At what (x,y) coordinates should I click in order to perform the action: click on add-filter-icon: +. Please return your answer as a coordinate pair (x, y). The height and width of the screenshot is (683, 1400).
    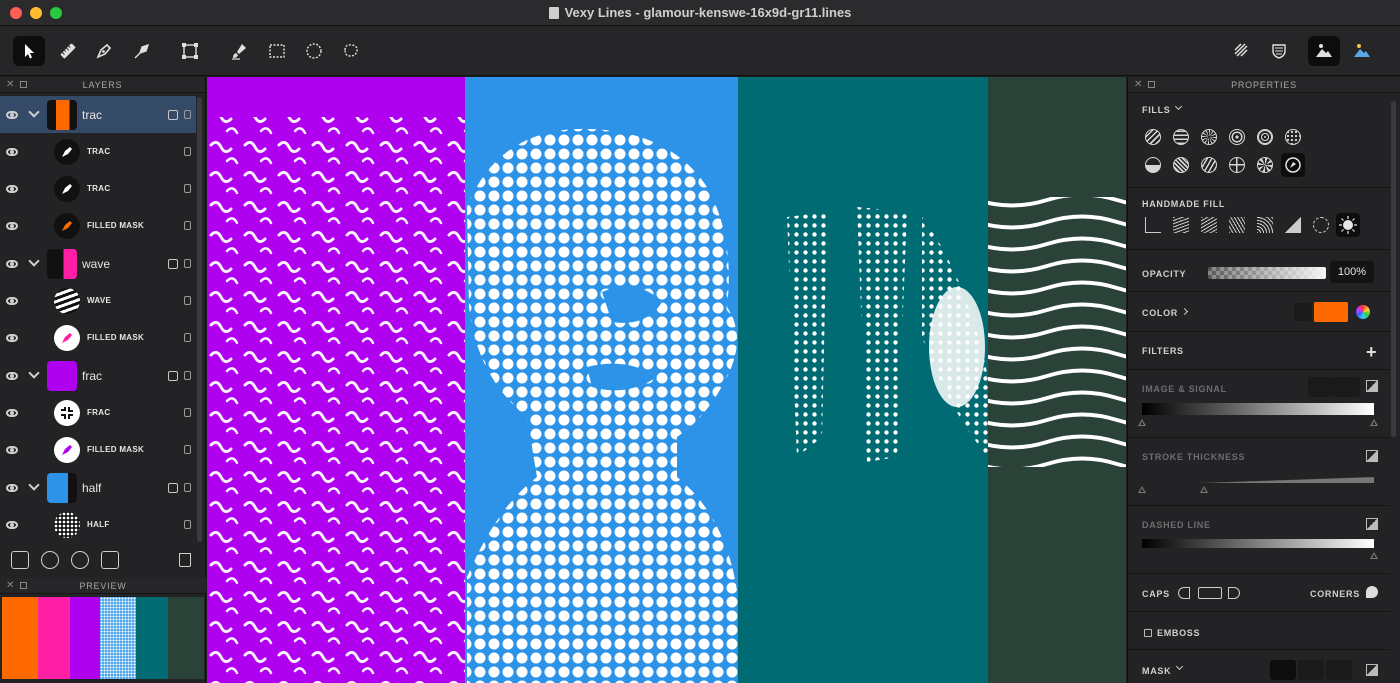
    Looking at the image, I should click on (1371, 352).